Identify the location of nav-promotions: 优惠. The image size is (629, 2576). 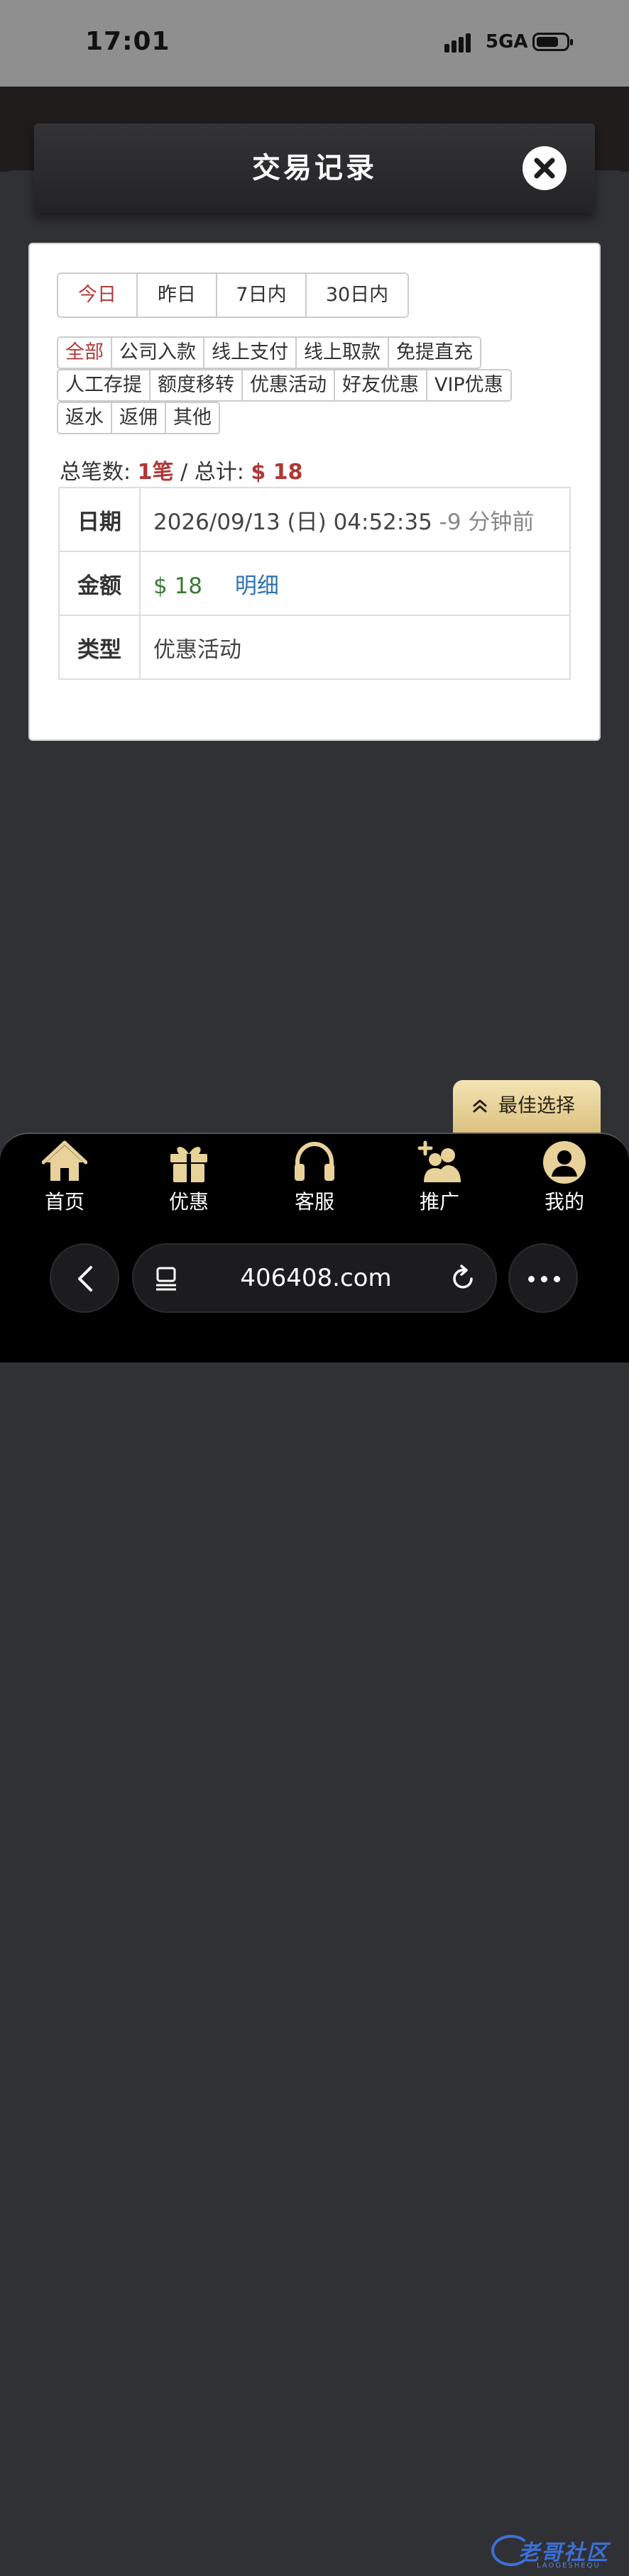
(189, 1177).